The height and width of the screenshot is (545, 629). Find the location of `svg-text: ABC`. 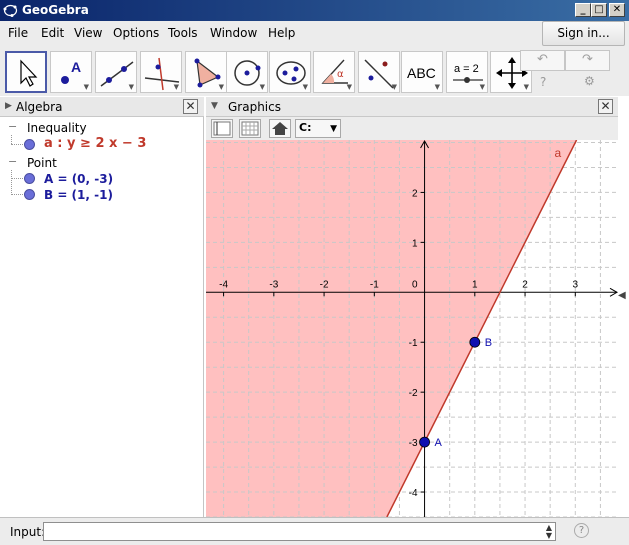

svg-text: ABC is located at coordinates (421, 73).